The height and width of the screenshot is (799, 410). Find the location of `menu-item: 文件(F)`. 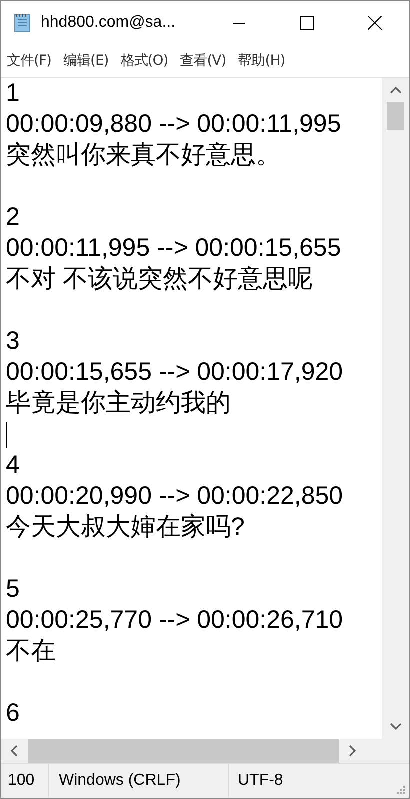

menu-item: 文件(F) is located at coordinates (29, 61).